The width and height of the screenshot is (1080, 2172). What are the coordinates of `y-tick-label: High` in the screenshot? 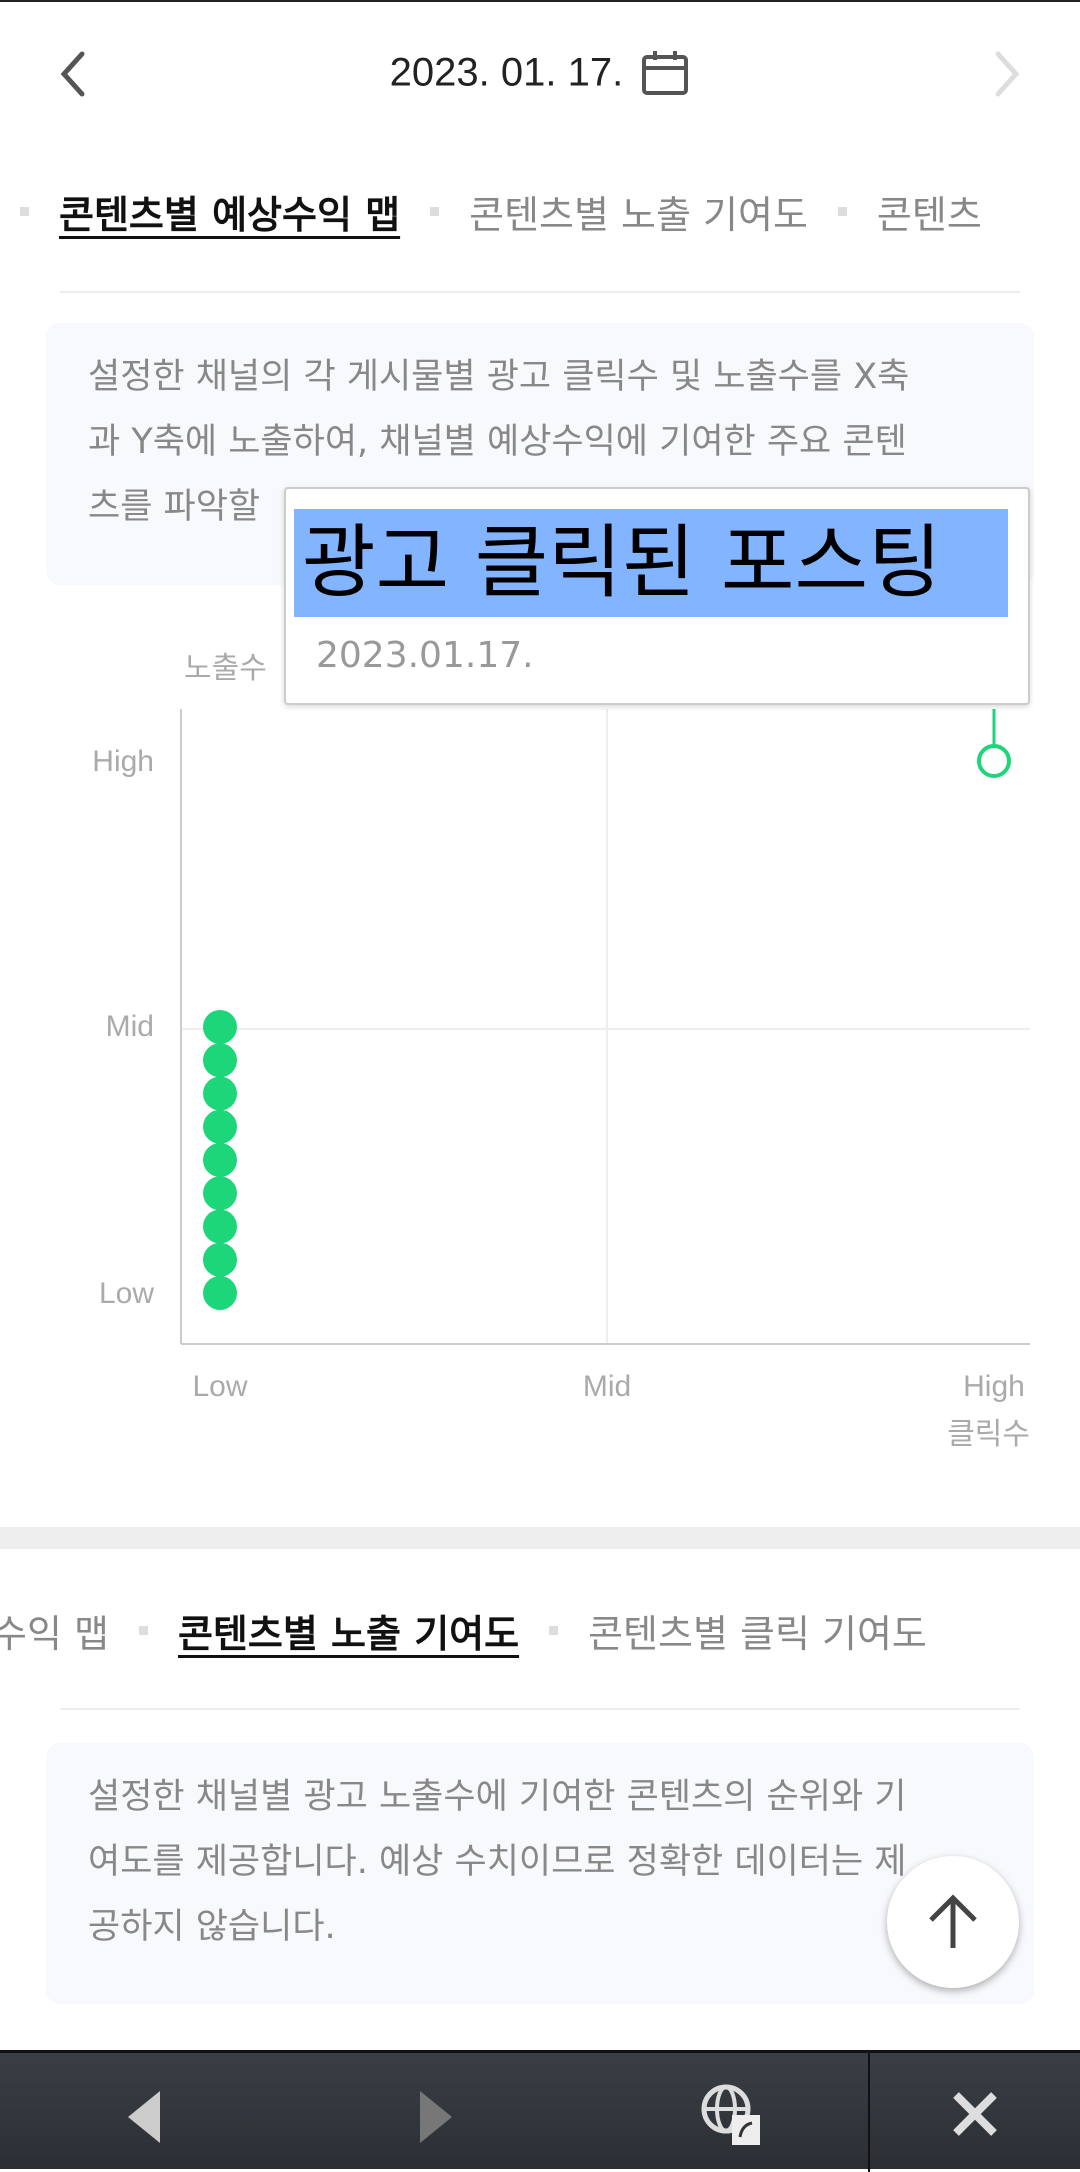 It's located at (123, 761).